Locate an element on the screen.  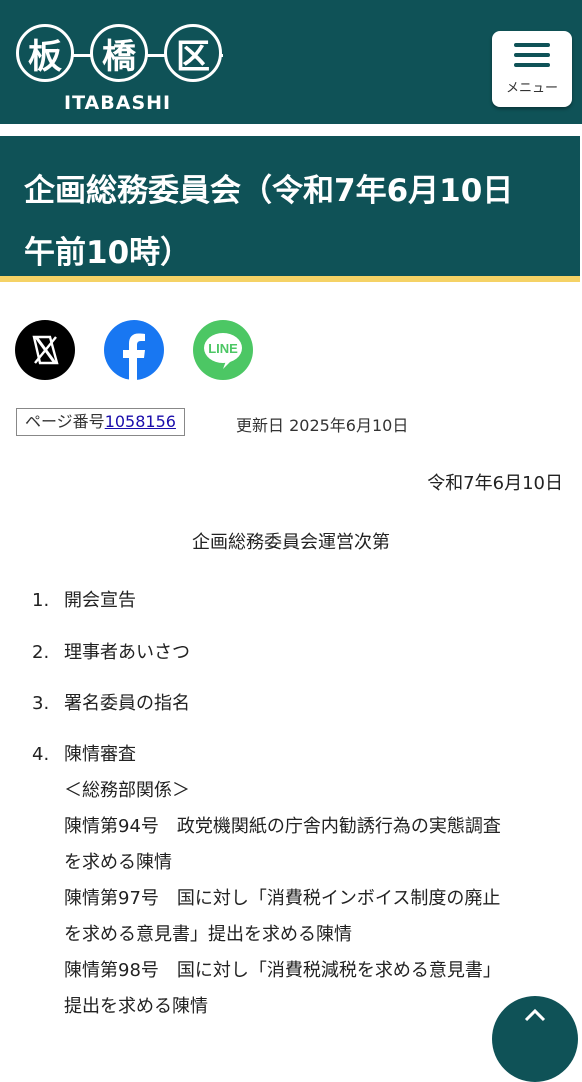
share-facebook-button is located at coordinates (134, 350).